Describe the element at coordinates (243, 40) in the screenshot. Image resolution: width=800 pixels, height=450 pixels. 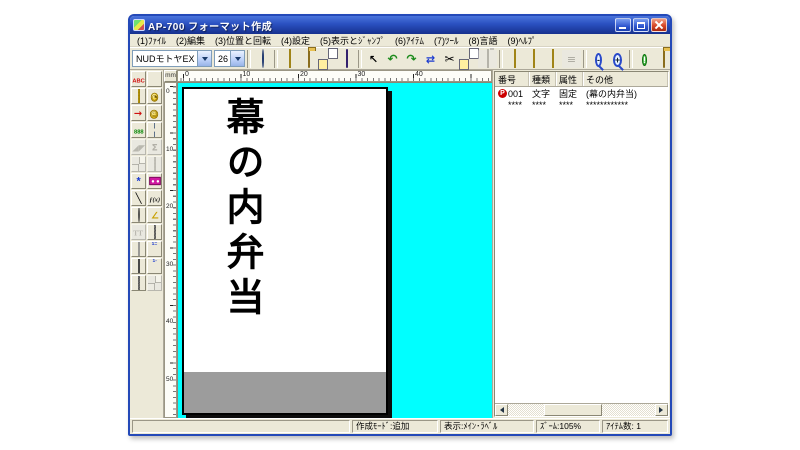
I see `menu-position-rotation: (3)位置と回転` at that location.